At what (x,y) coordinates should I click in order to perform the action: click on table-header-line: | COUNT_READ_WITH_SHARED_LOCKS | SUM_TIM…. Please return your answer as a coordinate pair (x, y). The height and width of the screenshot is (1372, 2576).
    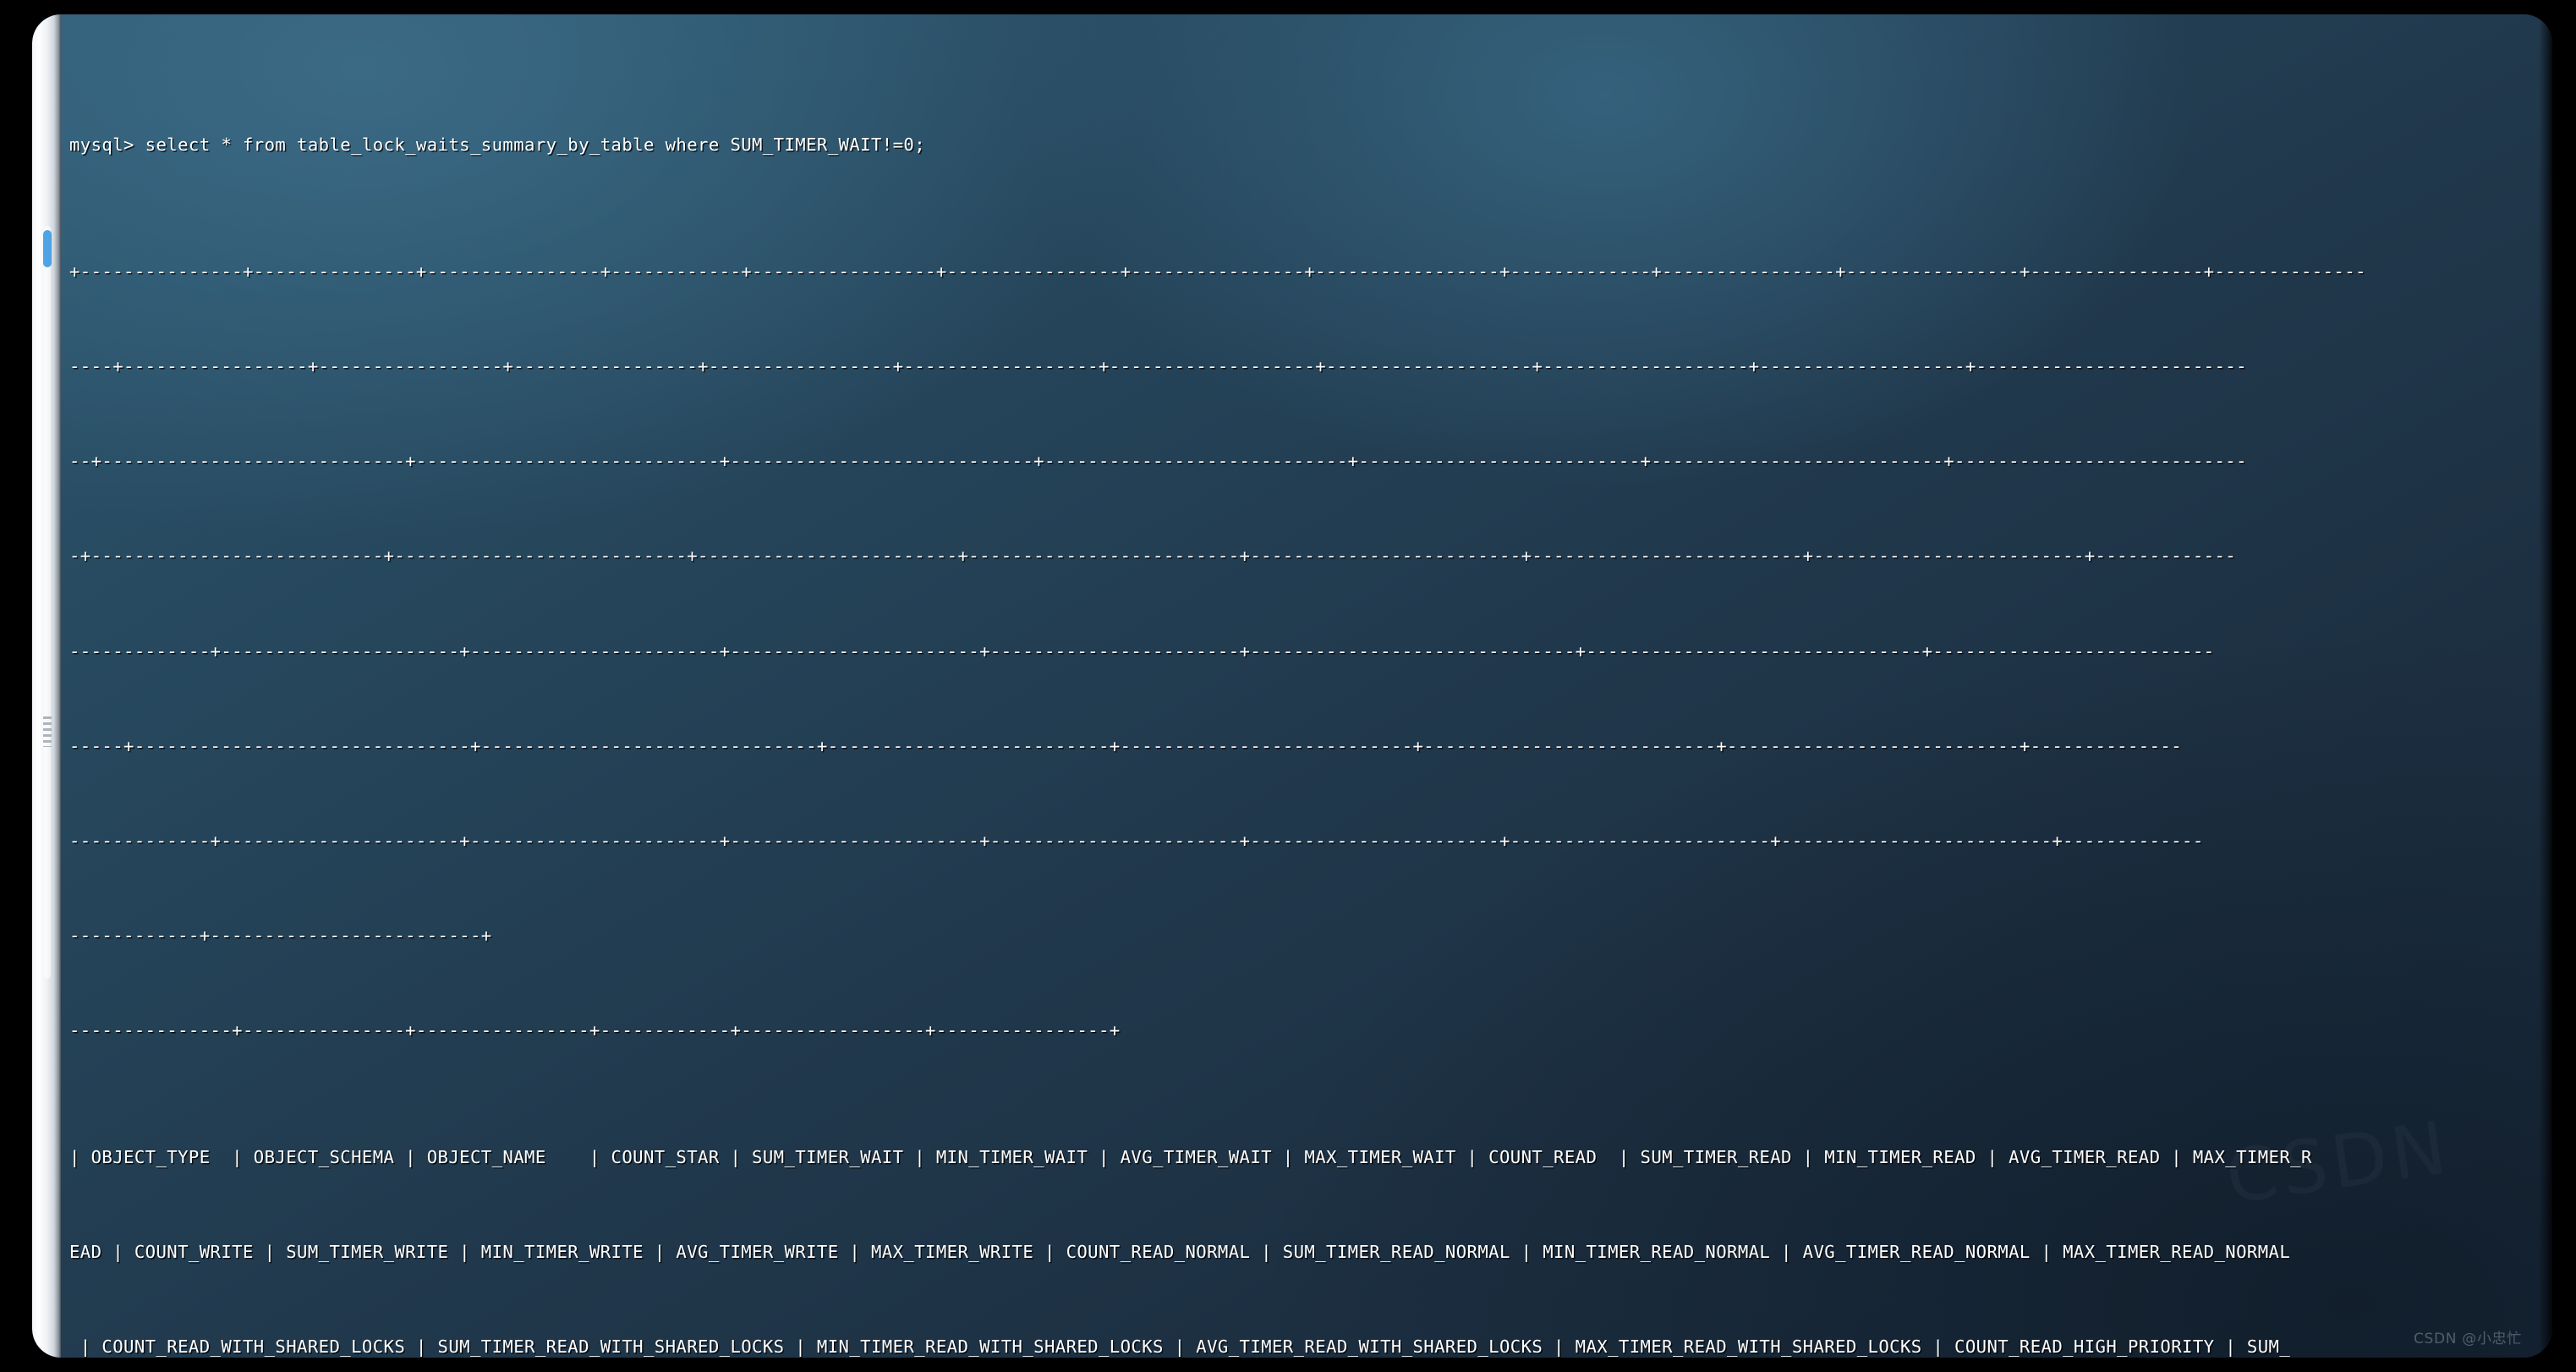
    Looking at the image, I should click on (1180, 1347).